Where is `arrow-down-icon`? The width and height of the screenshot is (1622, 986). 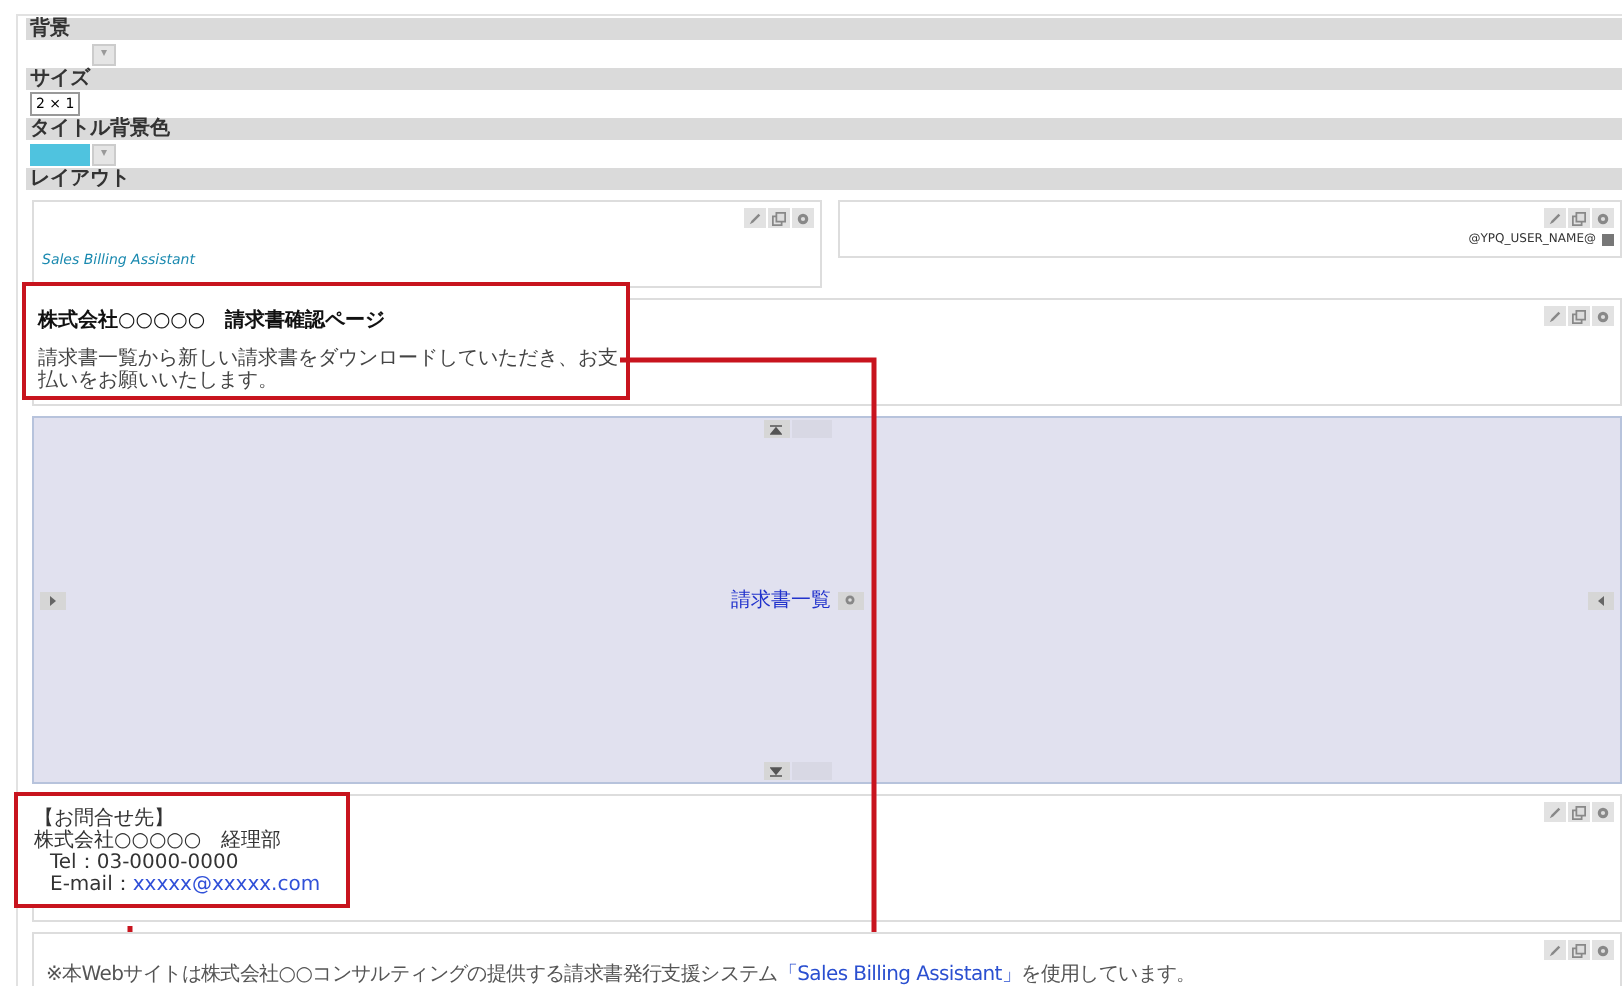
arrow-down-icon is located at coordinates (776, 771).